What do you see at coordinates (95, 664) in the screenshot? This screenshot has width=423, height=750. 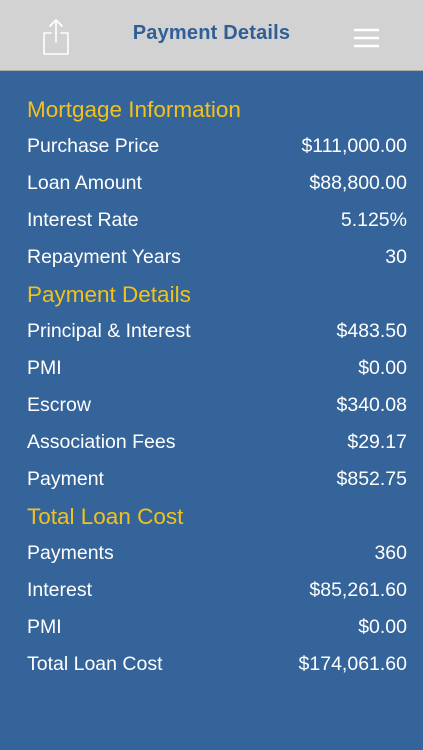 I see `row-label: Total Loan Cost` at bounding box center [95, 664].